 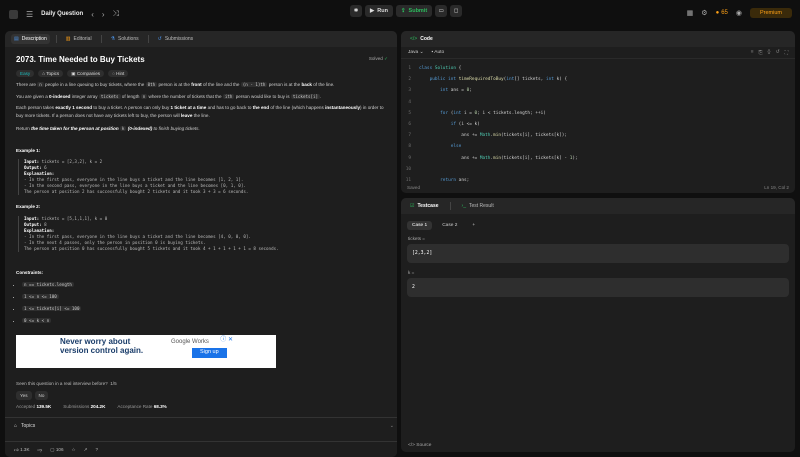 I want to click on example-1-heading: Example 1:, so click(x=28, y=150).